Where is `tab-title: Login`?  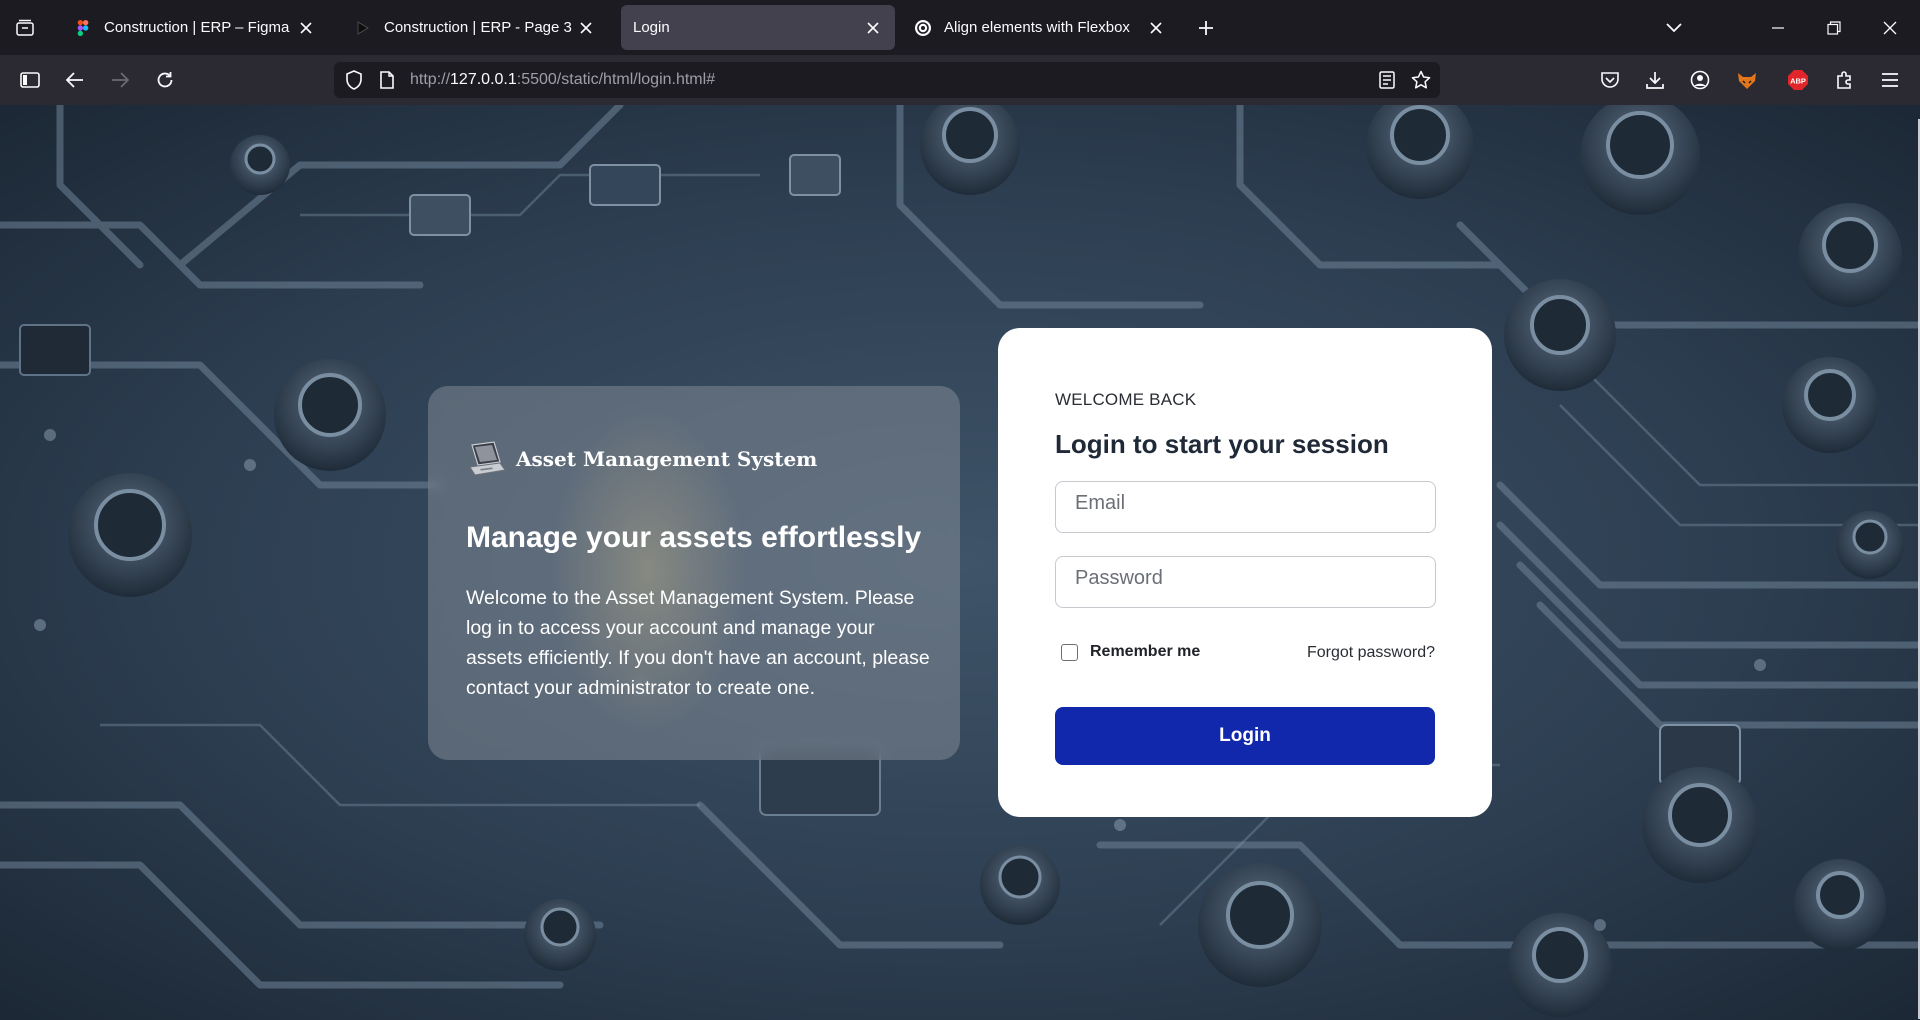
tab-title: Login is located at coordinates (651, 27).